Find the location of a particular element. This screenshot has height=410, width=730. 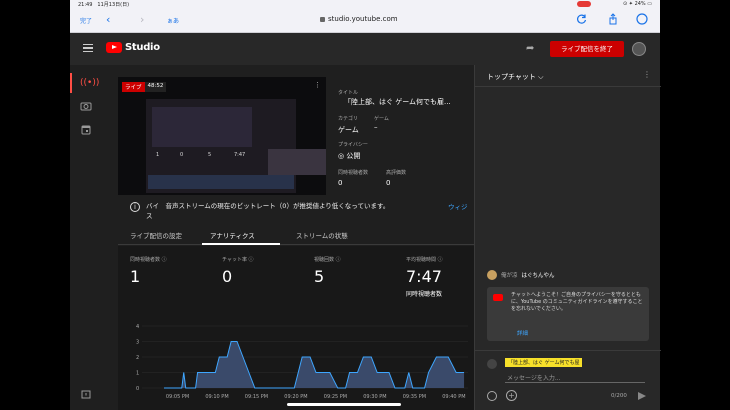

x-tick-label: 09:05 PM is located at coordinates (177, 397).